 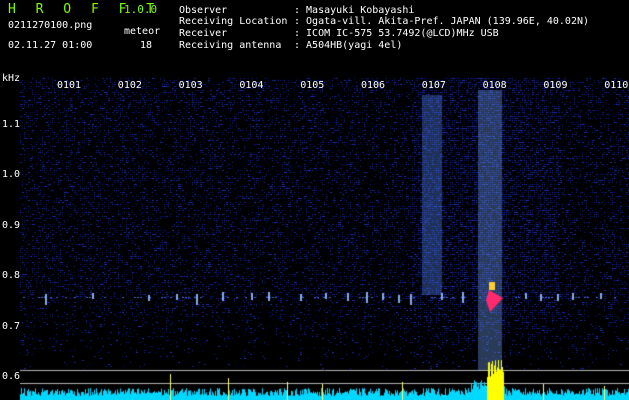 What do you see at coordinates (396, 33) in the screenshot?
I see `receiver-value: : ICOM IC-575 53.7492(@LCD)MHz USB` at bounding box center [396, 33].